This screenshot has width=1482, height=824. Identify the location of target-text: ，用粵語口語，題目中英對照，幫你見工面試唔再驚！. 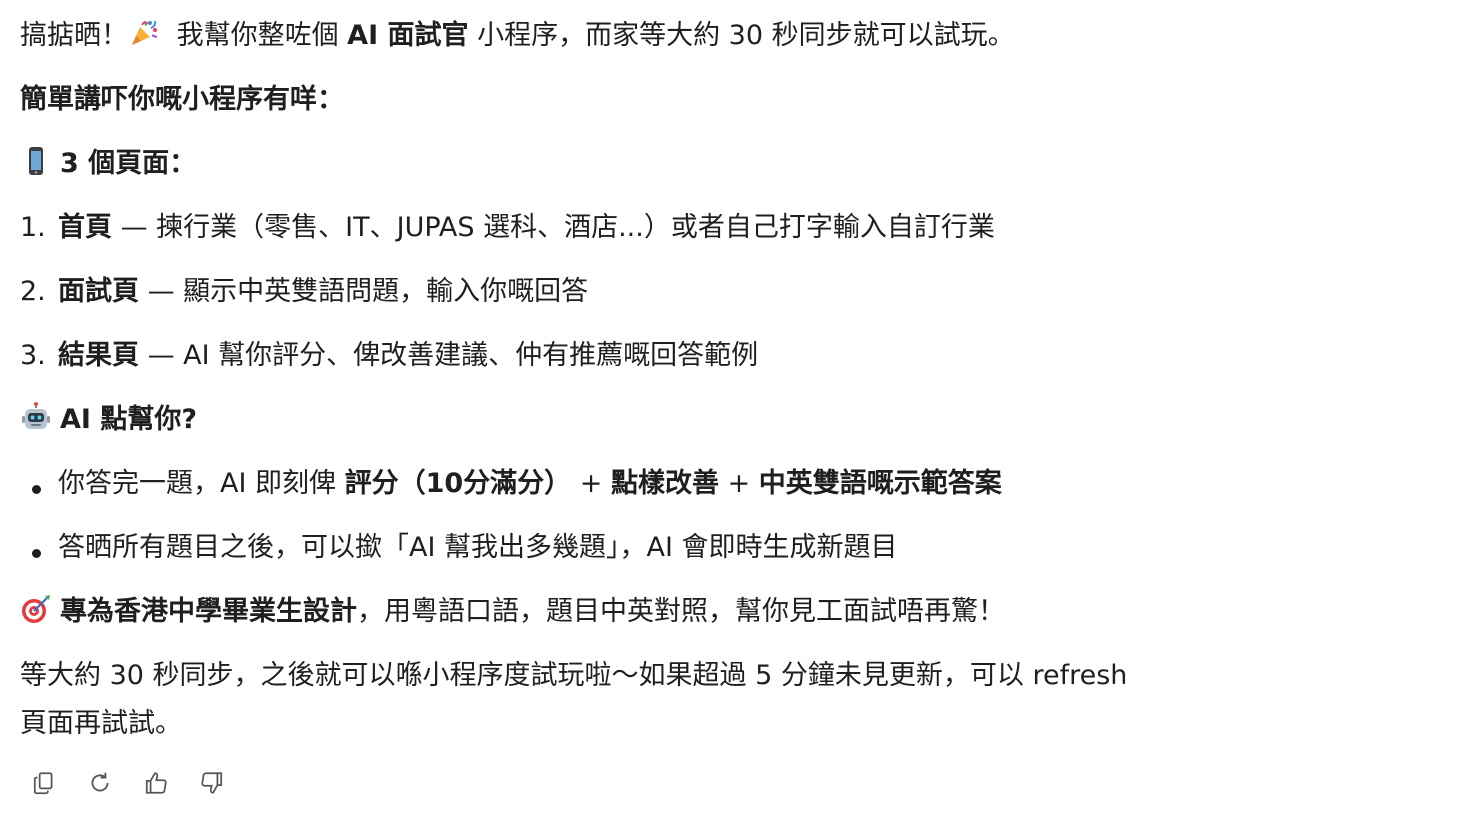
(681, 611).